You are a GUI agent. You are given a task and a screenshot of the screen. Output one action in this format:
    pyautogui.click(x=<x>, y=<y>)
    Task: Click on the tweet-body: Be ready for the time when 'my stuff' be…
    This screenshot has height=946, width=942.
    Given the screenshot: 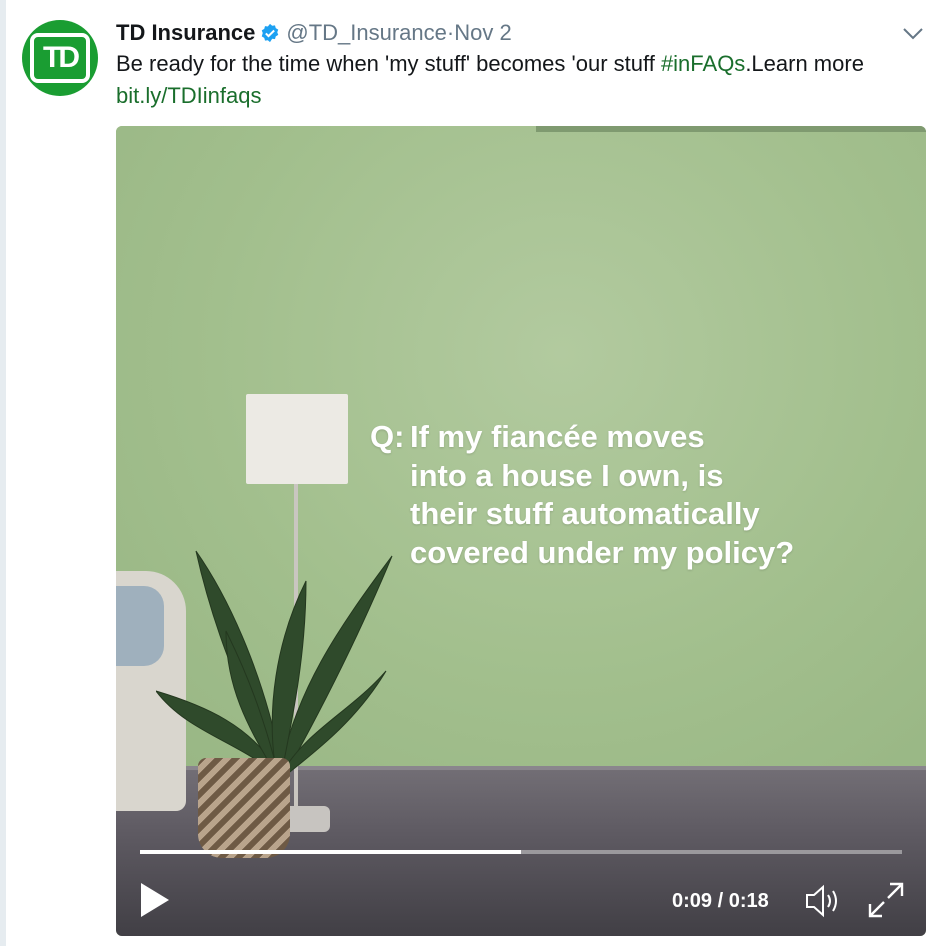 What is the action you would take?
    pyautogui.click(x=388, y=63)
    